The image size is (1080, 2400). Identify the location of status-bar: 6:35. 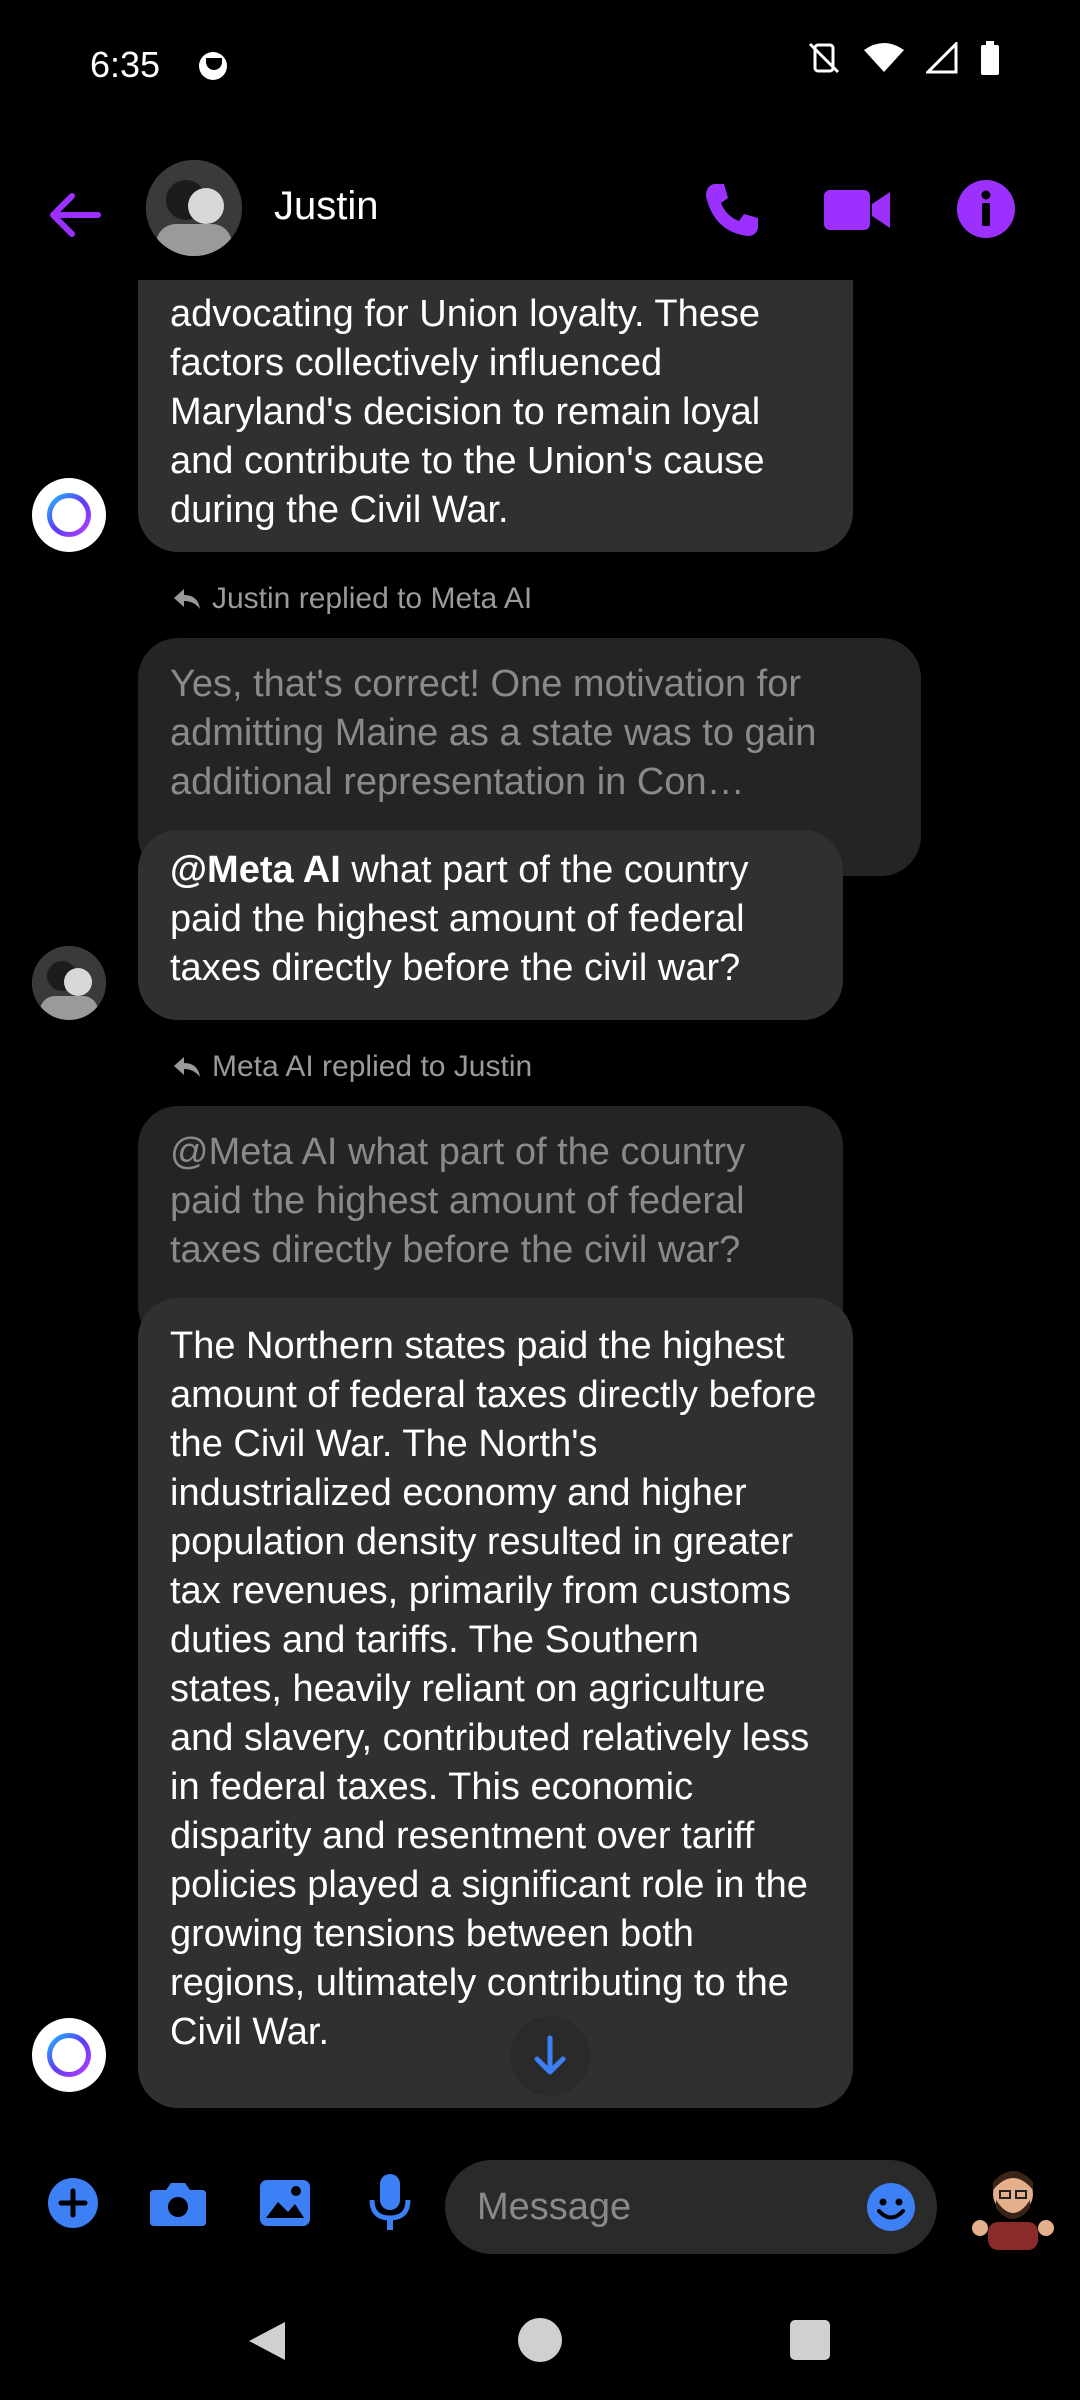
(540, 67).